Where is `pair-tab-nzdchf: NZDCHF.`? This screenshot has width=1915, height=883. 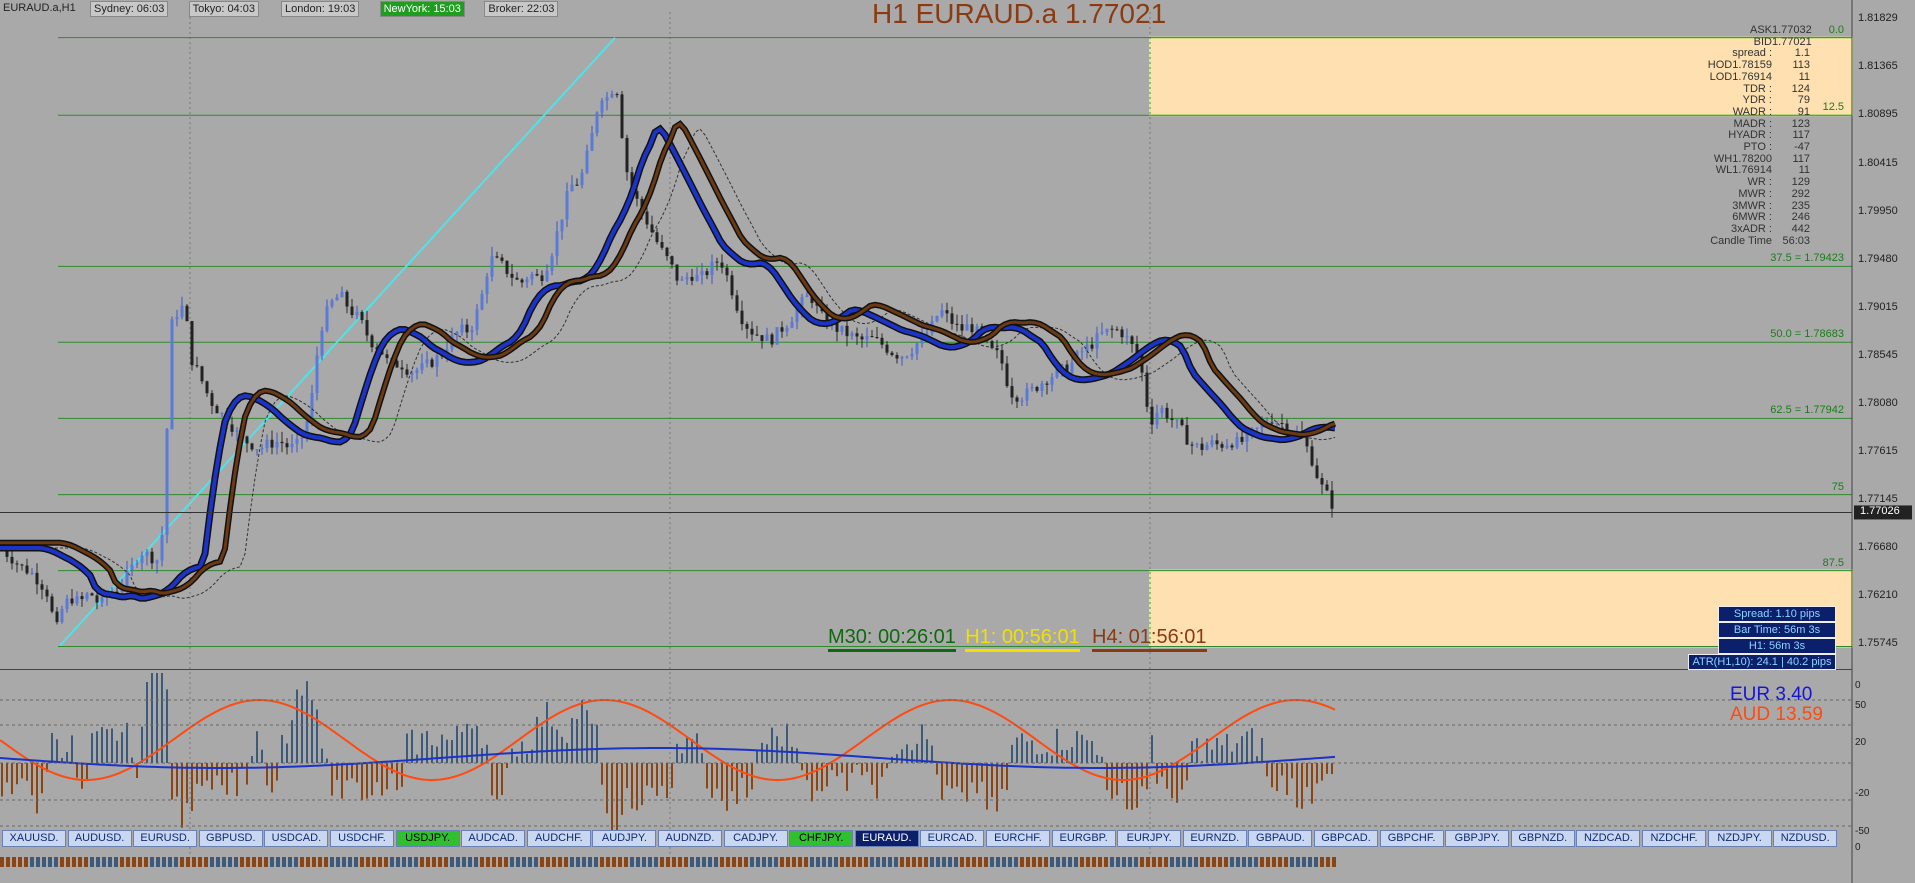
pair-tab-nzdchf: NZDCHF. is located at coordinates (1674, 838).